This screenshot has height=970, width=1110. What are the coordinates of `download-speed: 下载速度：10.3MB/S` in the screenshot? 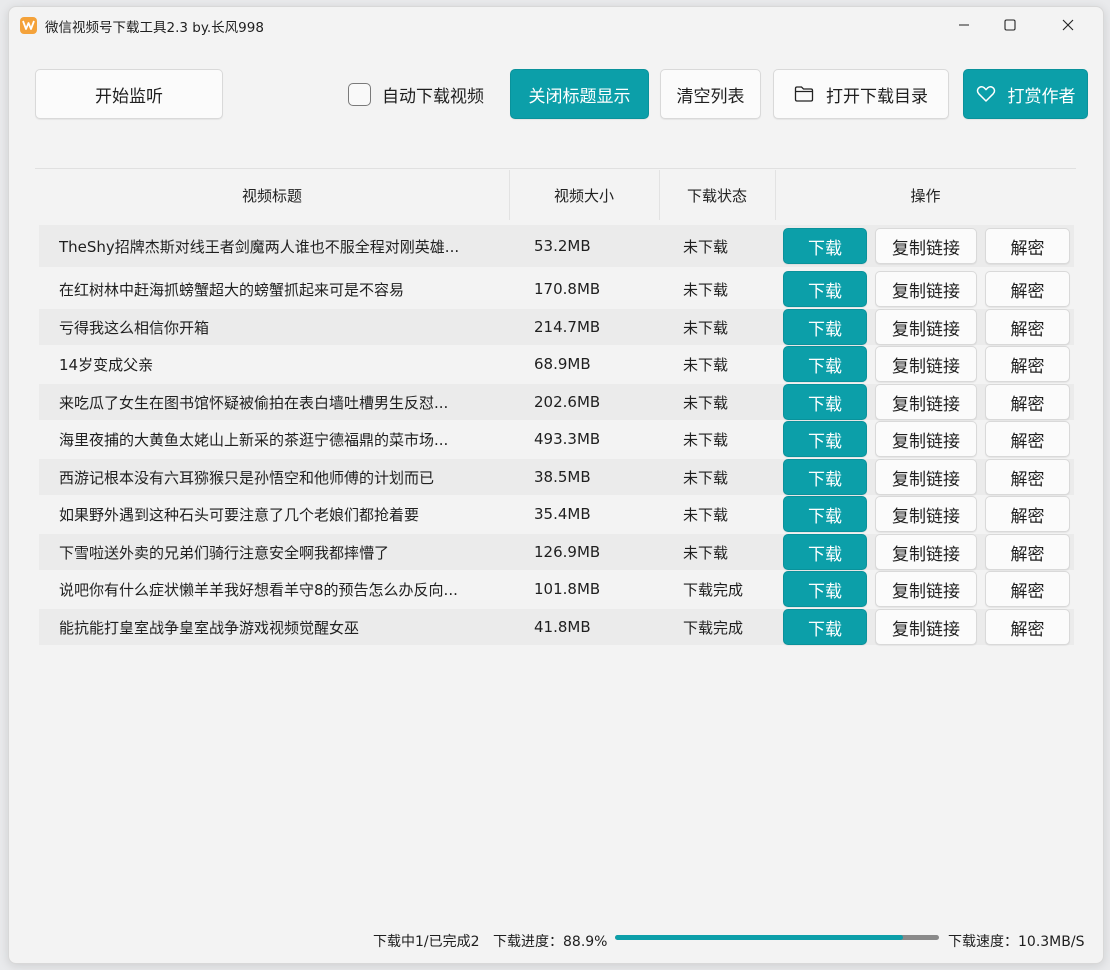 It's located at (1016, 942).